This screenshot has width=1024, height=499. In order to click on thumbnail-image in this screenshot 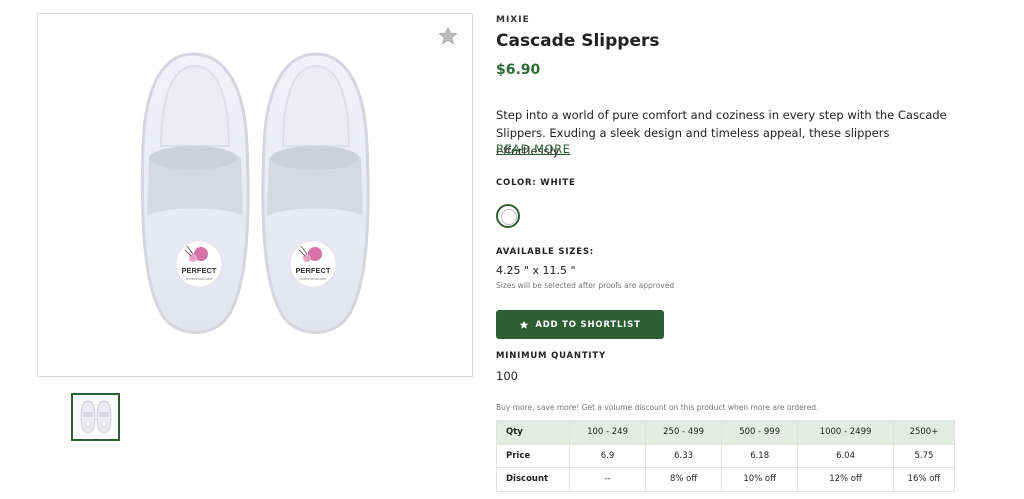, I will do `click(95, 417)`.